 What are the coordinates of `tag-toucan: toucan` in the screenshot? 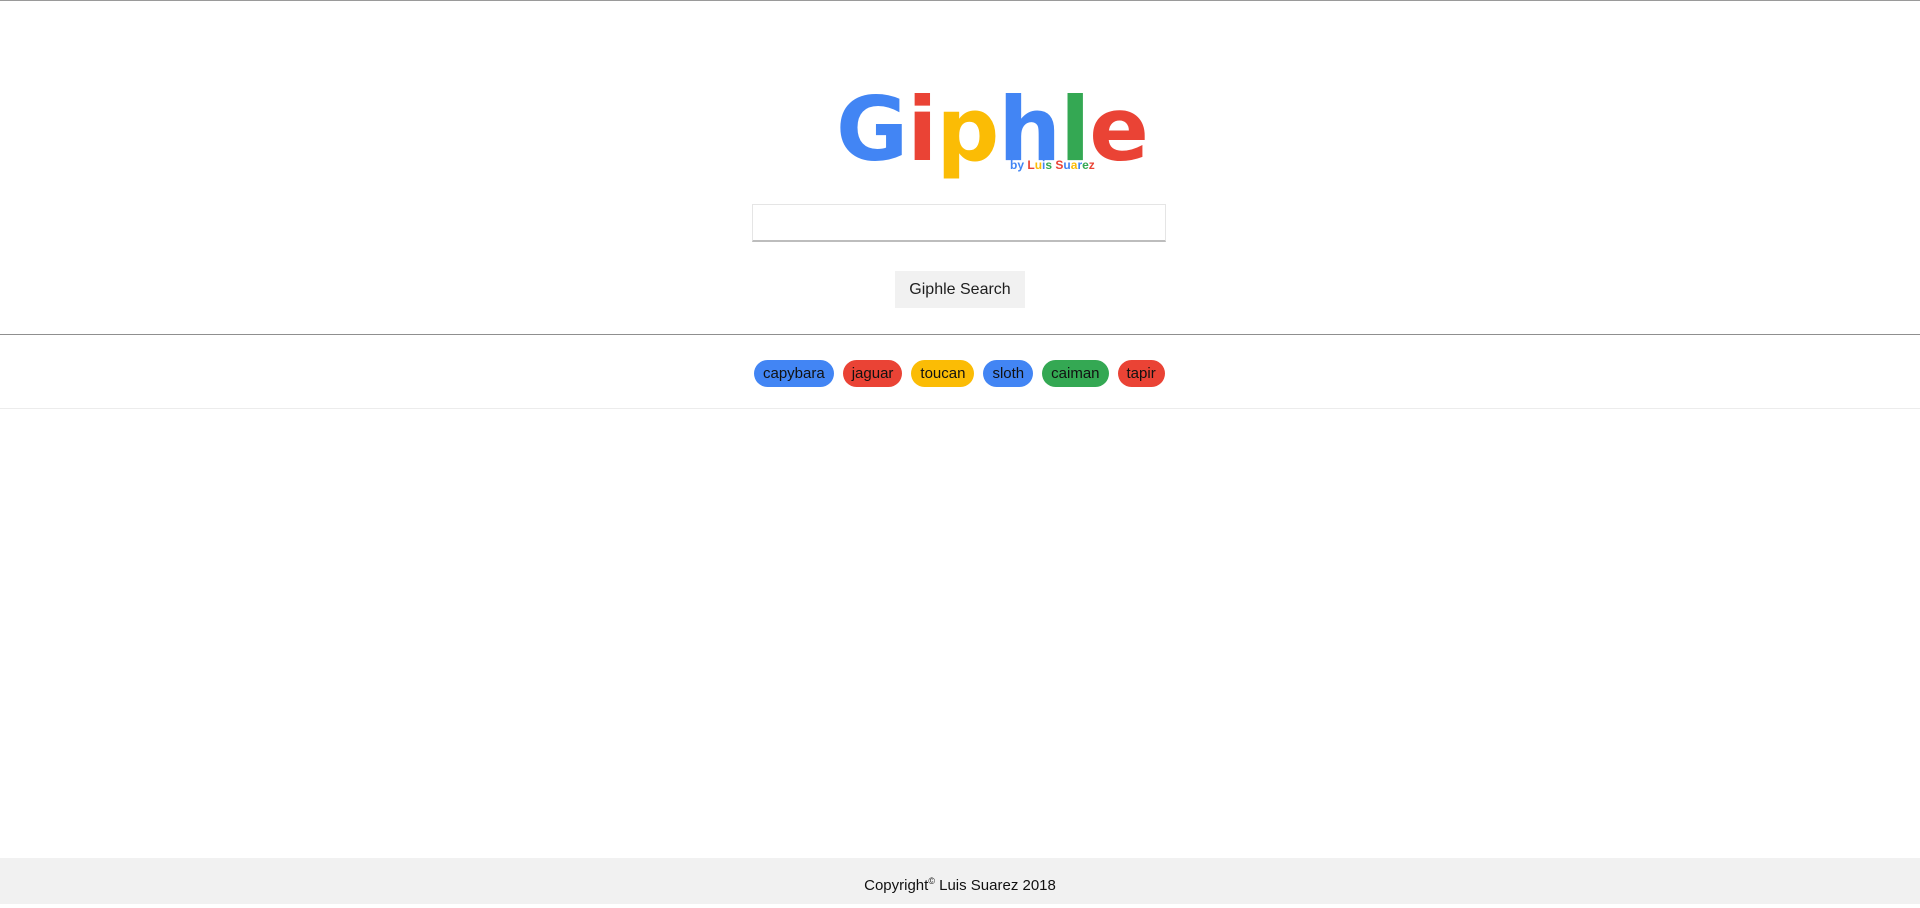 It's located at (943, 373).